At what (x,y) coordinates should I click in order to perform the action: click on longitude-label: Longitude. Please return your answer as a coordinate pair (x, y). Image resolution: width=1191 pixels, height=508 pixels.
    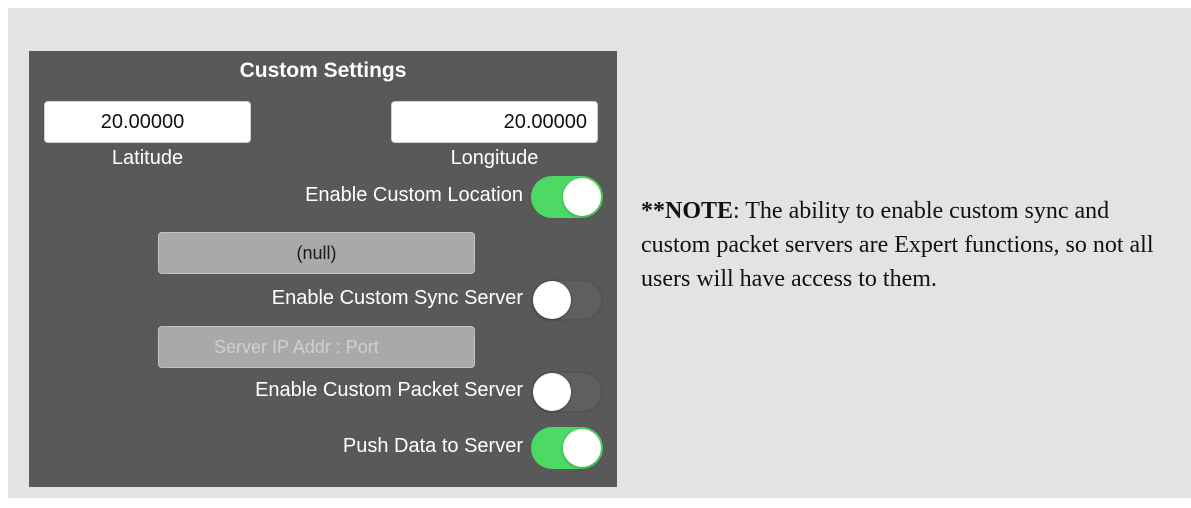
    Looking at the image, I should click on (494, 158).